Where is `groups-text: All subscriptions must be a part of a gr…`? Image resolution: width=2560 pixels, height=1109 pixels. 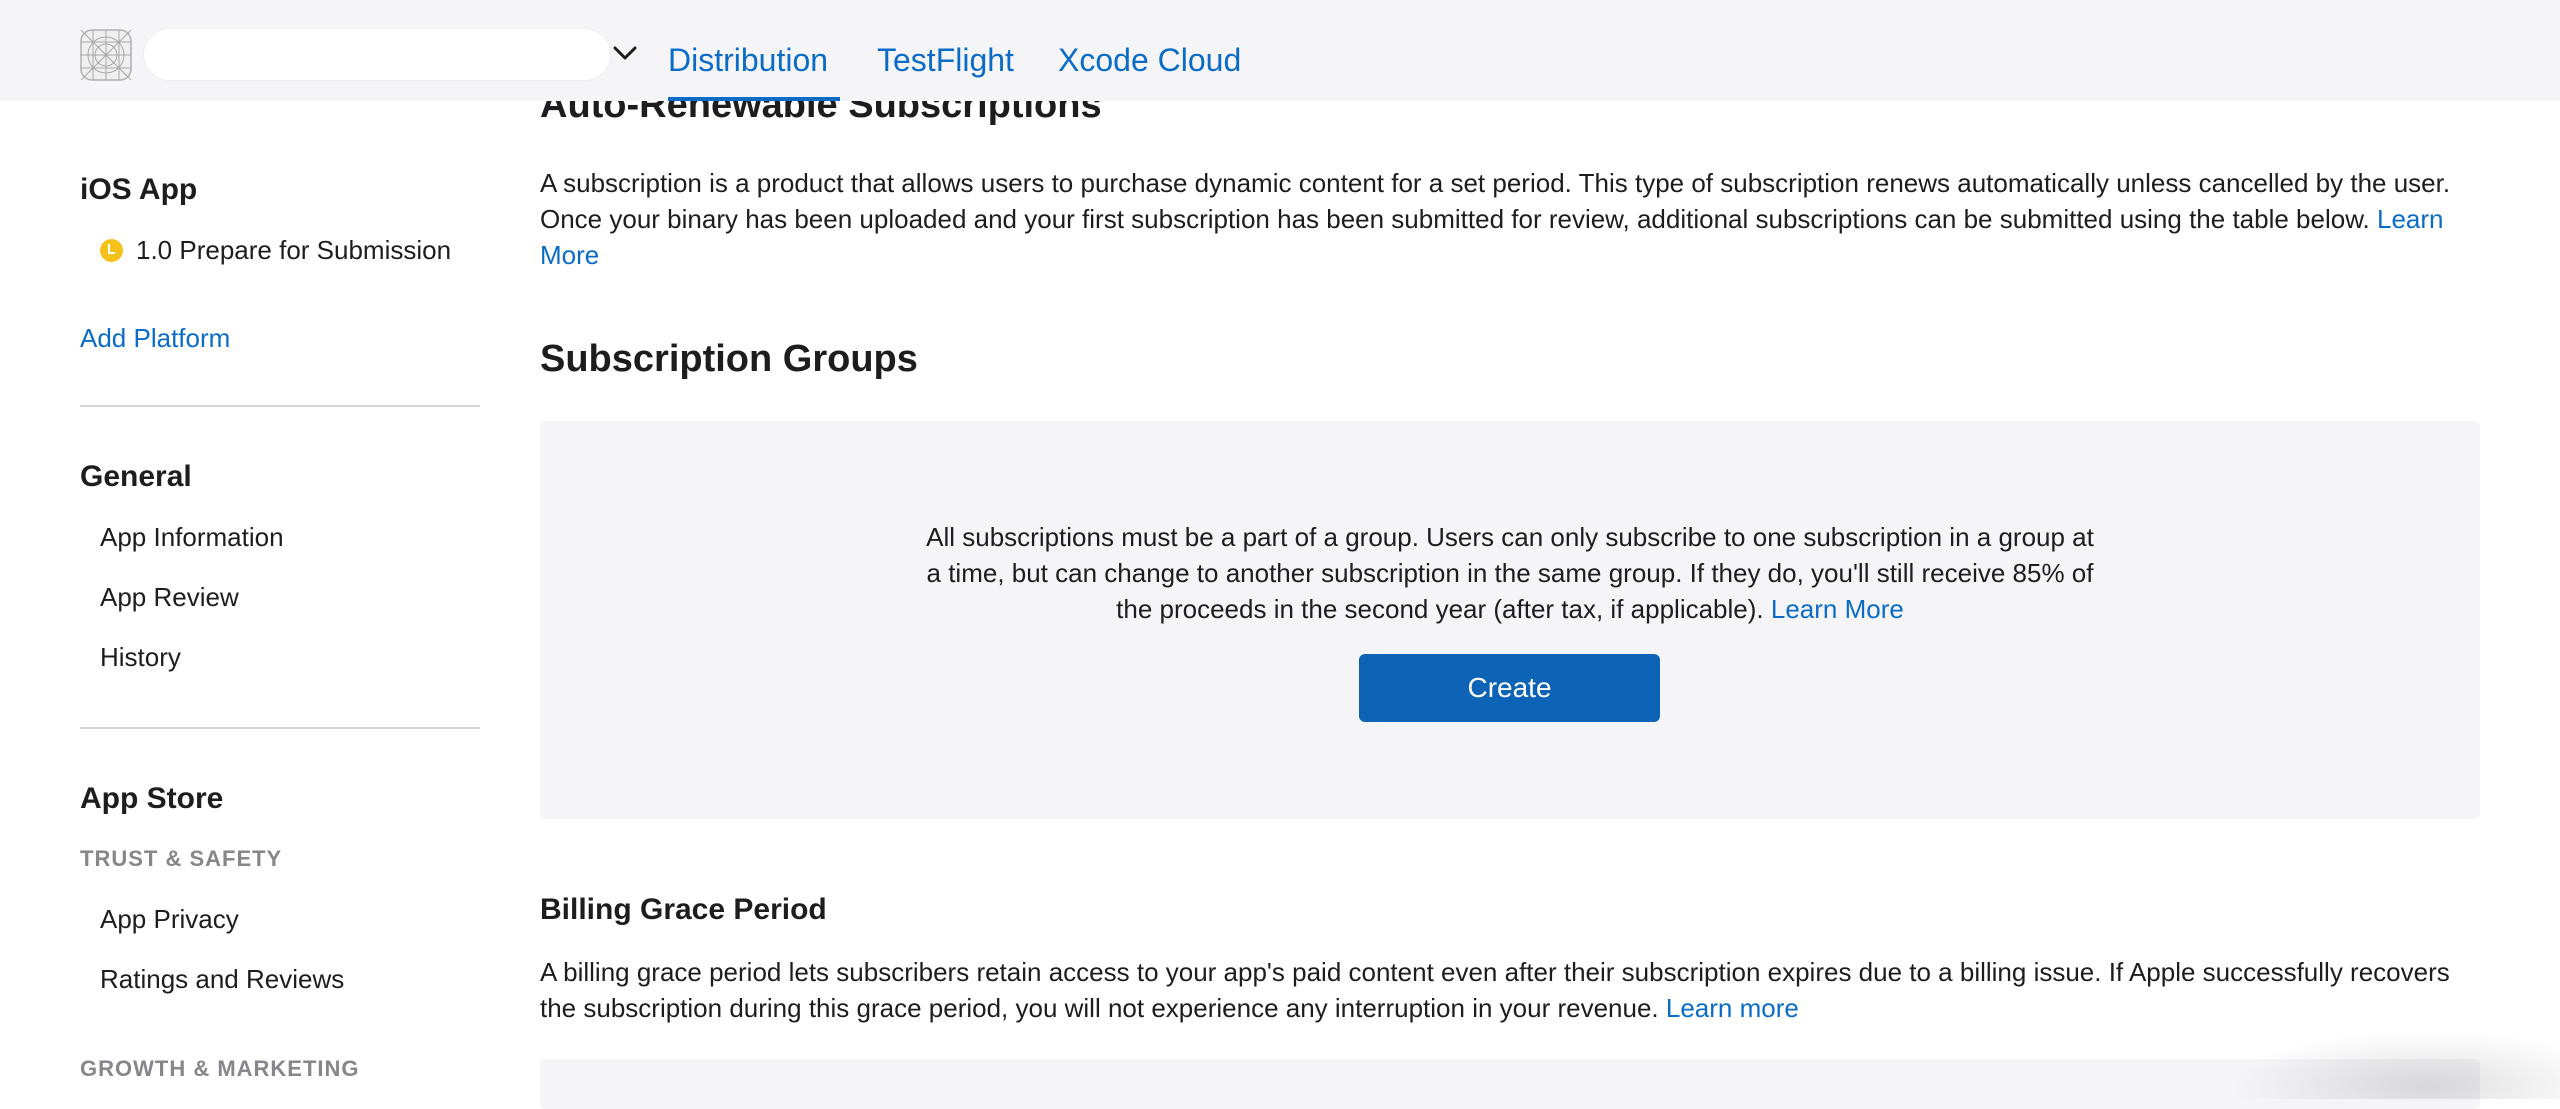 groups-text: All subscriptions must be a part of a gr… is located at coordinates (1510, 573).